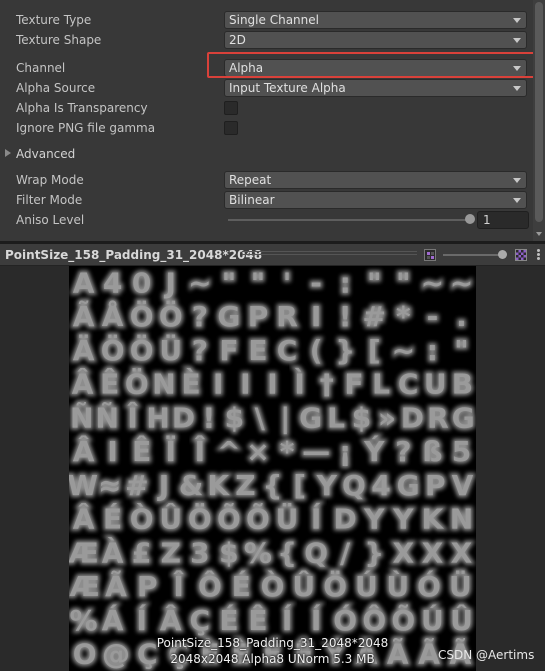  Describe the element at coordinates (59, 40) in the screenshot. I see `texture-shape-label: Texture Shape` at that location.